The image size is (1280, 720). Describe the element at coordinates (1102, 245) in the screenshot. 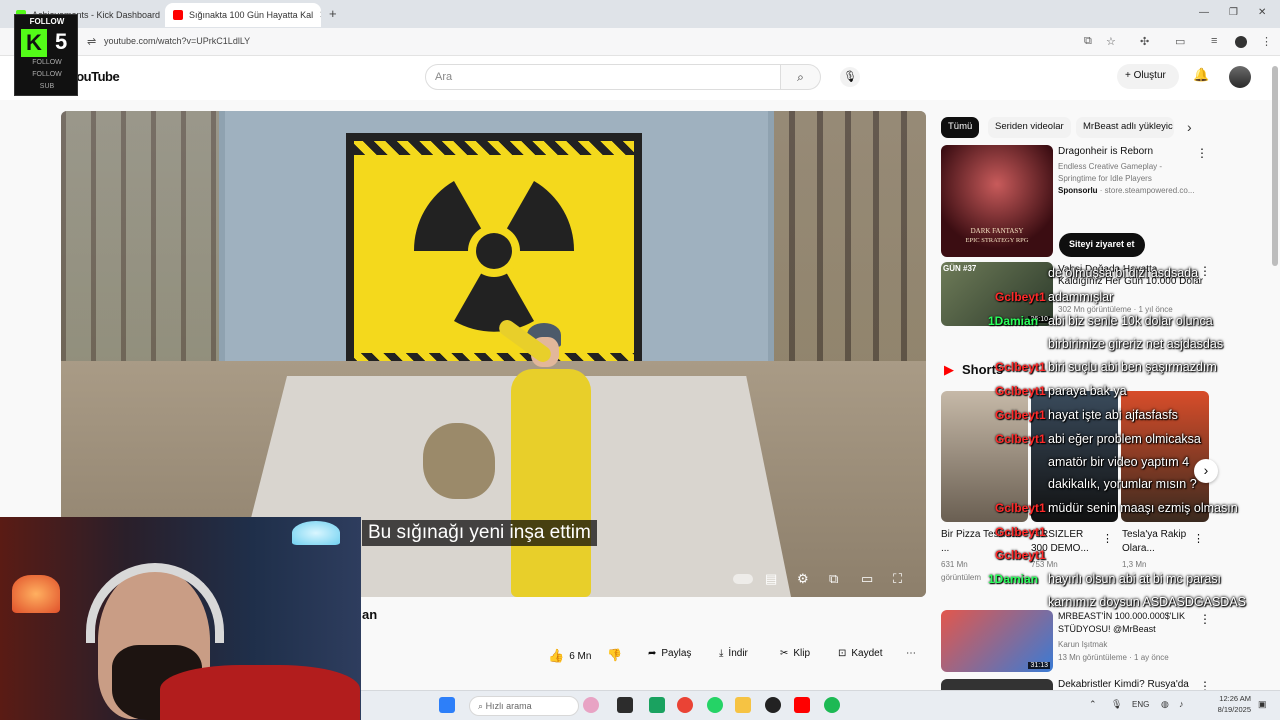

I see `visit-site-button: Siteyi ziyaret et` at that location.